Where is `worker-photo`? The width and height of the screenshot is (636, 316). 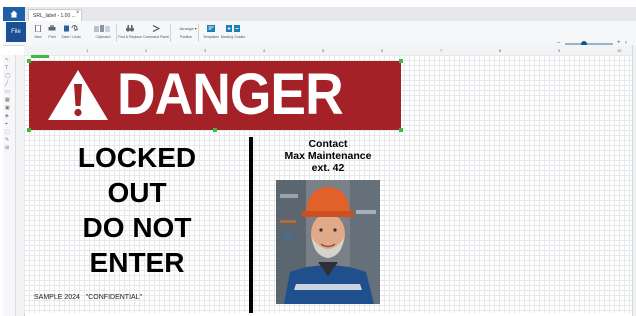
worker-photo is located at coordinates (328, 242).